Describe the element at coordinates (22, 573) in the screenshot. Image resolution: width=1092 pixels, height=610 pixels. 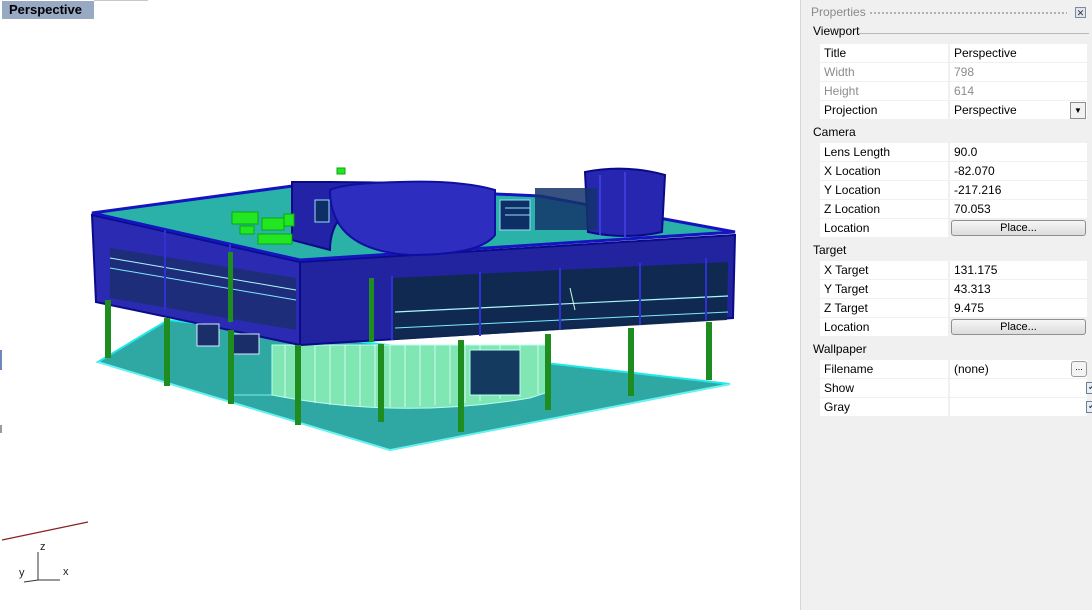
I see `axis-y-label: y` at that location.